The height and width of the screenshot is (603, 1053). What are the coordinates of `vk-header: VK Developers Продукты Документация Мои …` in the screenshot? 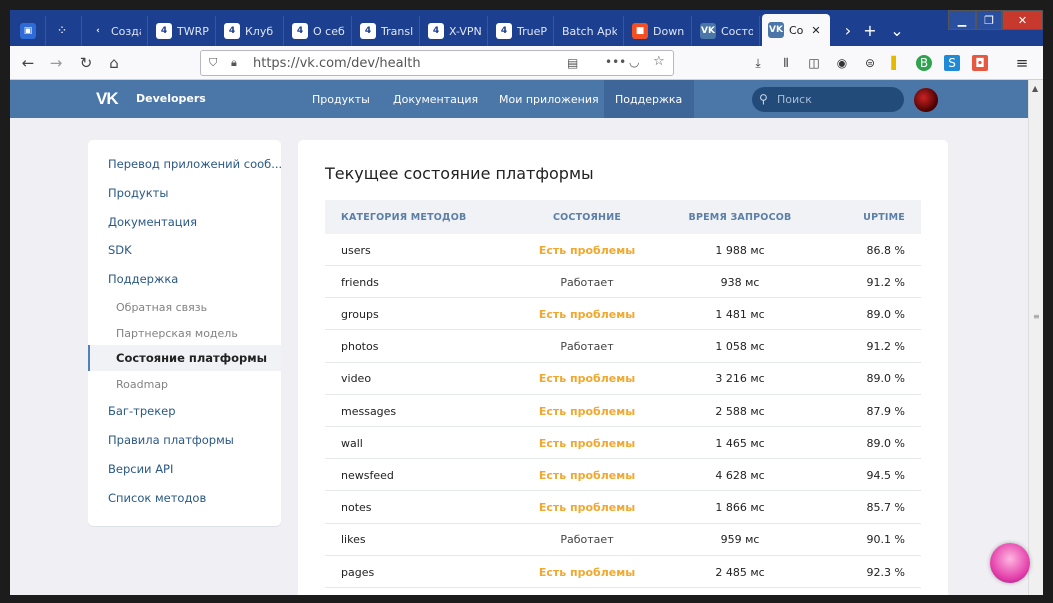 It's located at (519, 99).